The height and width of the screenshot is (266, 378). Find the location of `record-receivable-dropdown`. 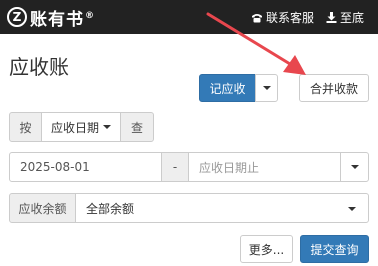

record-receivable-dropdown is located at coordinates (266, 88).